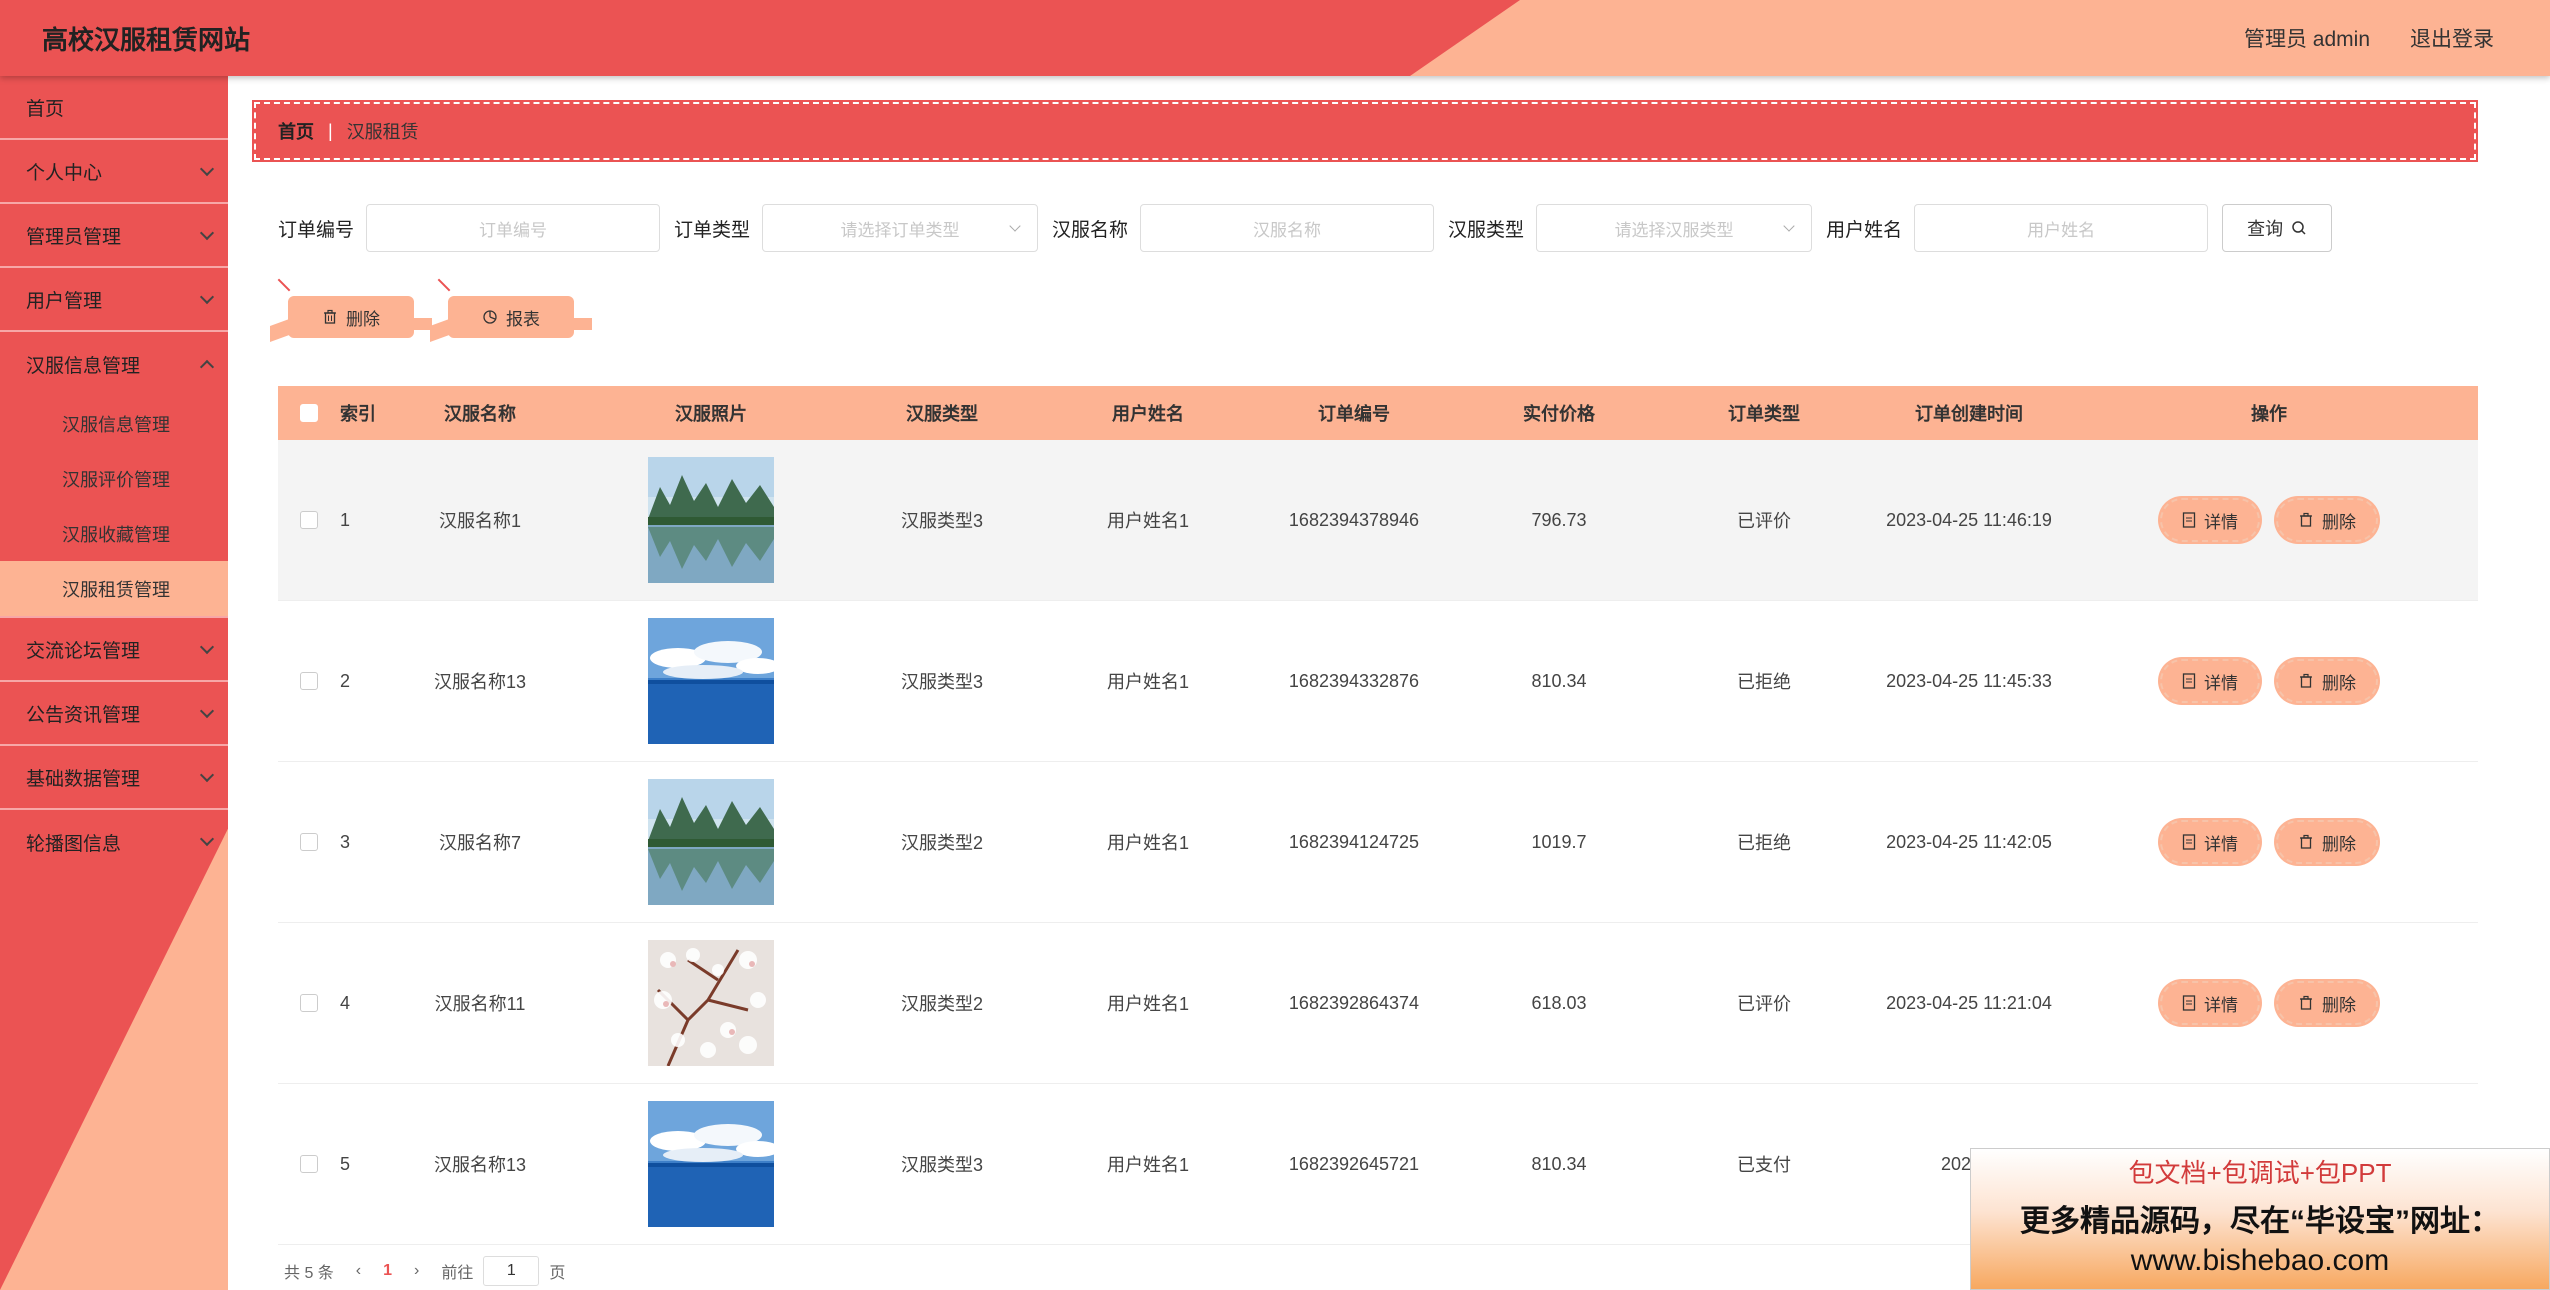 Image resolution: width=2550 pixels, height=1290 pixels. I want to click on pager-current-page: 1, so click(387, 1271).